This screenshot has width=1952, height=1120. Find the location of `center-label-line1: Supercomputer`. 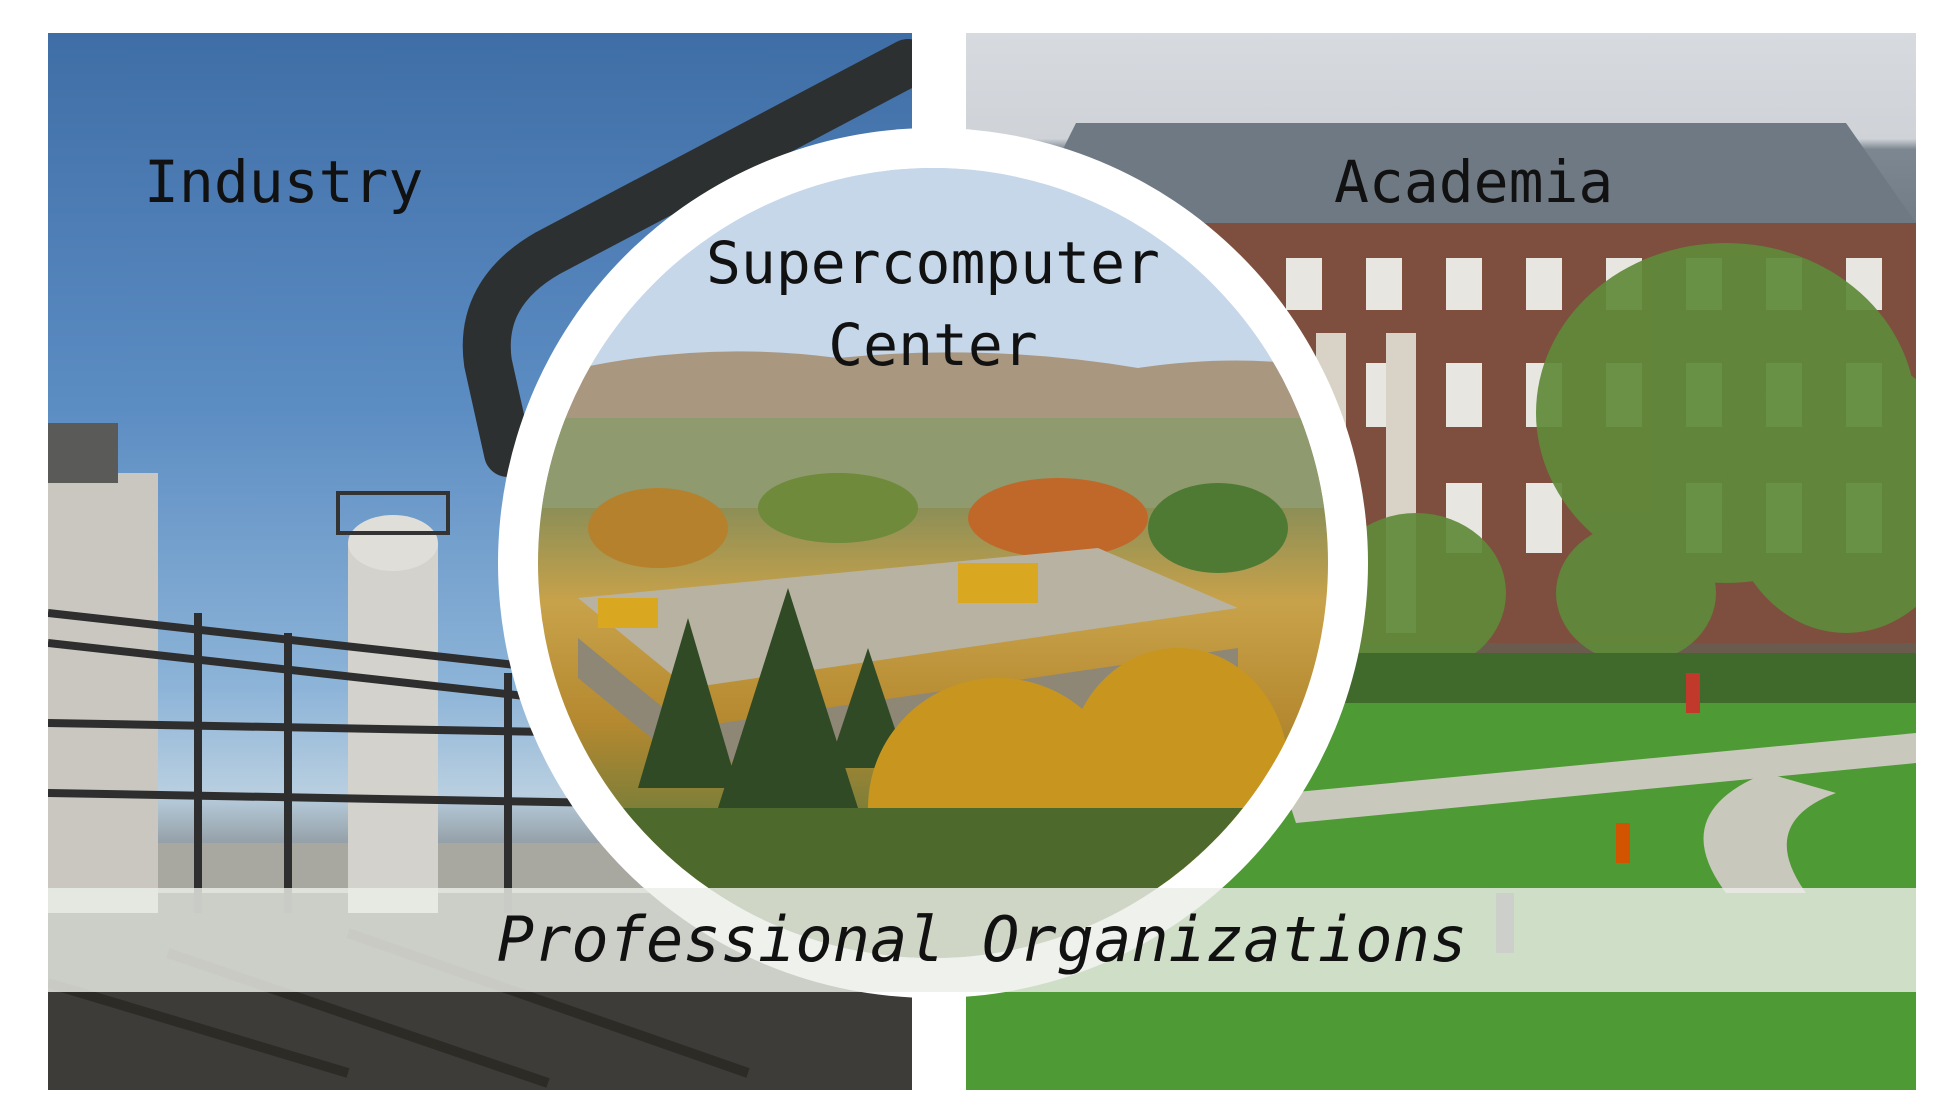

center-label-line1: Supercomputer is located at coordinates (933, 263).